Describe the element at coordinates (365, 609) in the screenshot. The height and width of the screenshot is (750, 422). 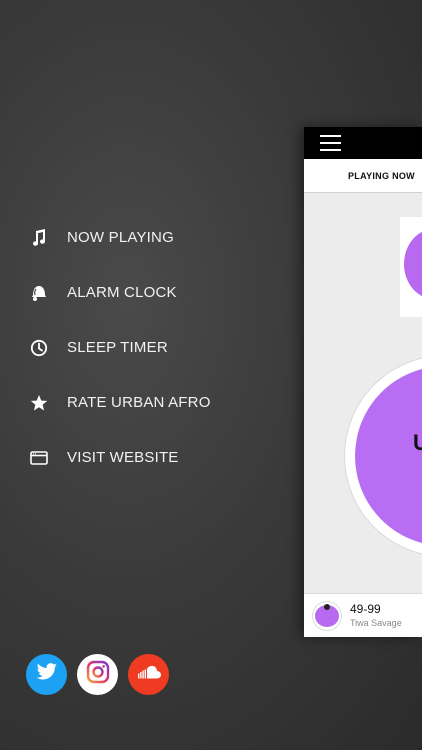
I see `now-playing-title: 49-99` at that location.